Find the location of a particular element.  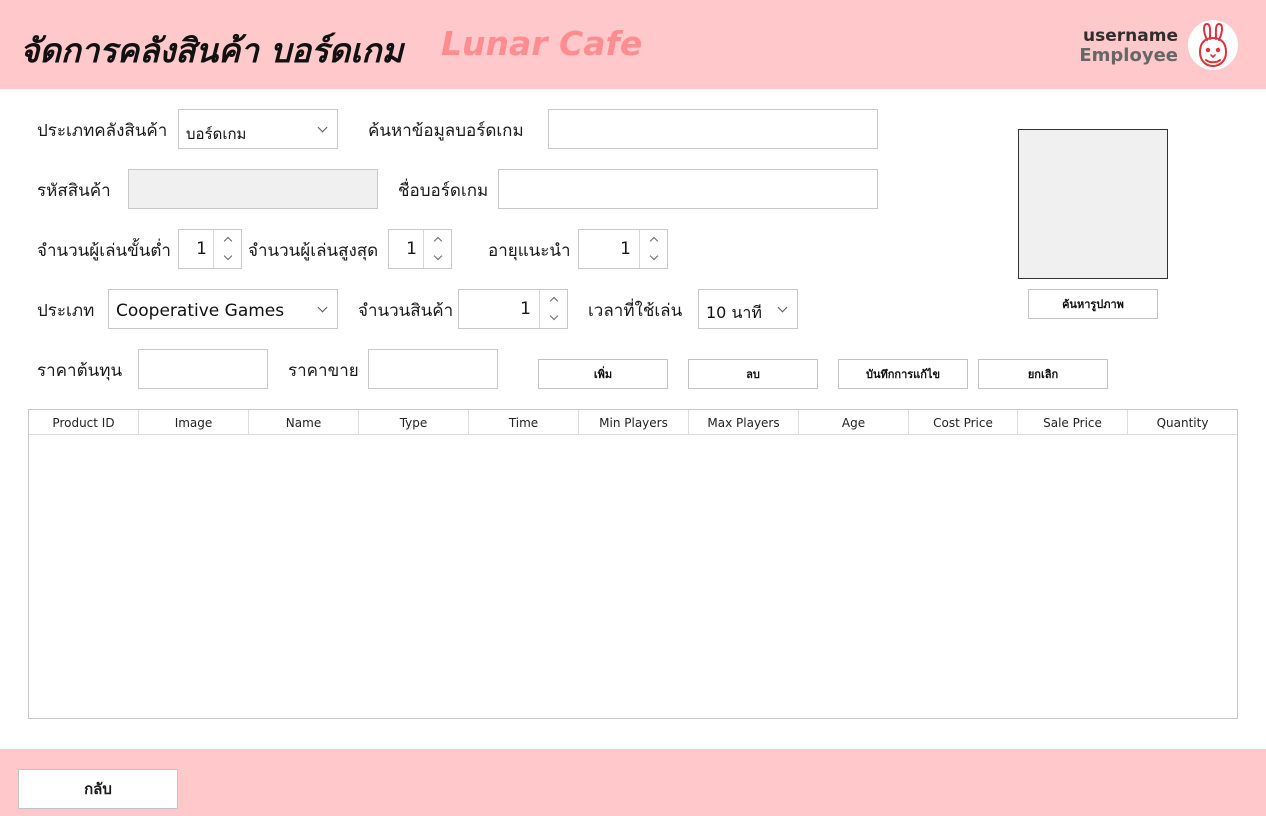

column-header-type: Type is located at coordinates (414, 422).